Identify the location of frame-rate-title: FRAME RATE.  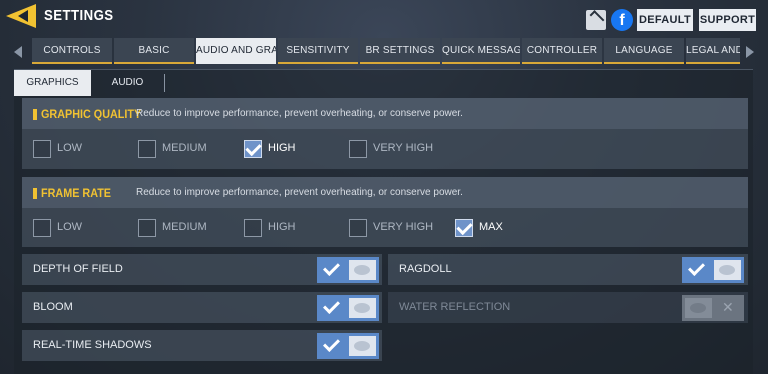
(76, 193).